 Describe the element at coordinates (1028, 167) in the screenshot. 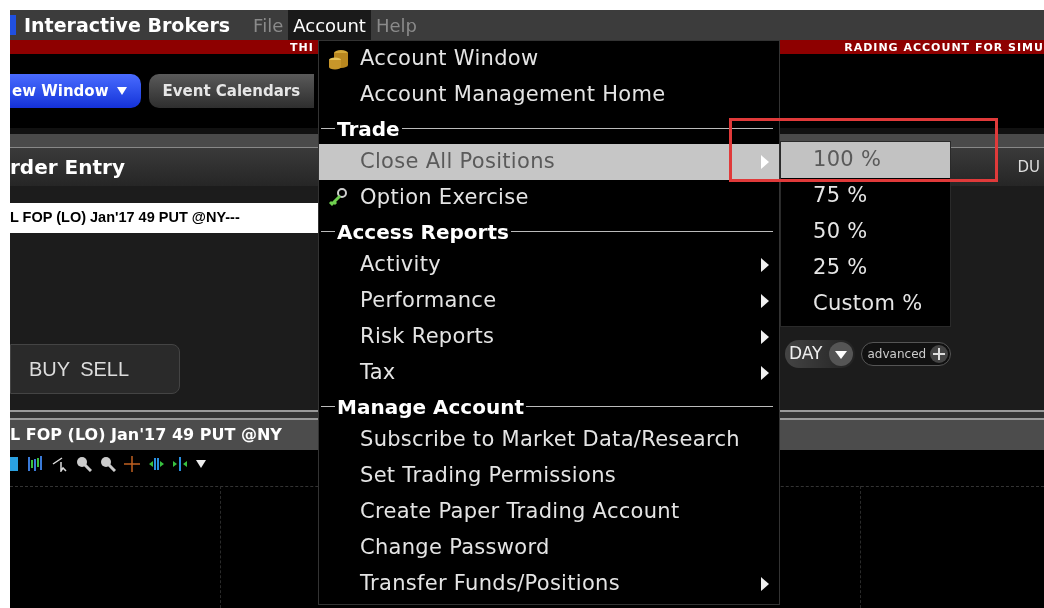

I see `column-header: DU` at that location.